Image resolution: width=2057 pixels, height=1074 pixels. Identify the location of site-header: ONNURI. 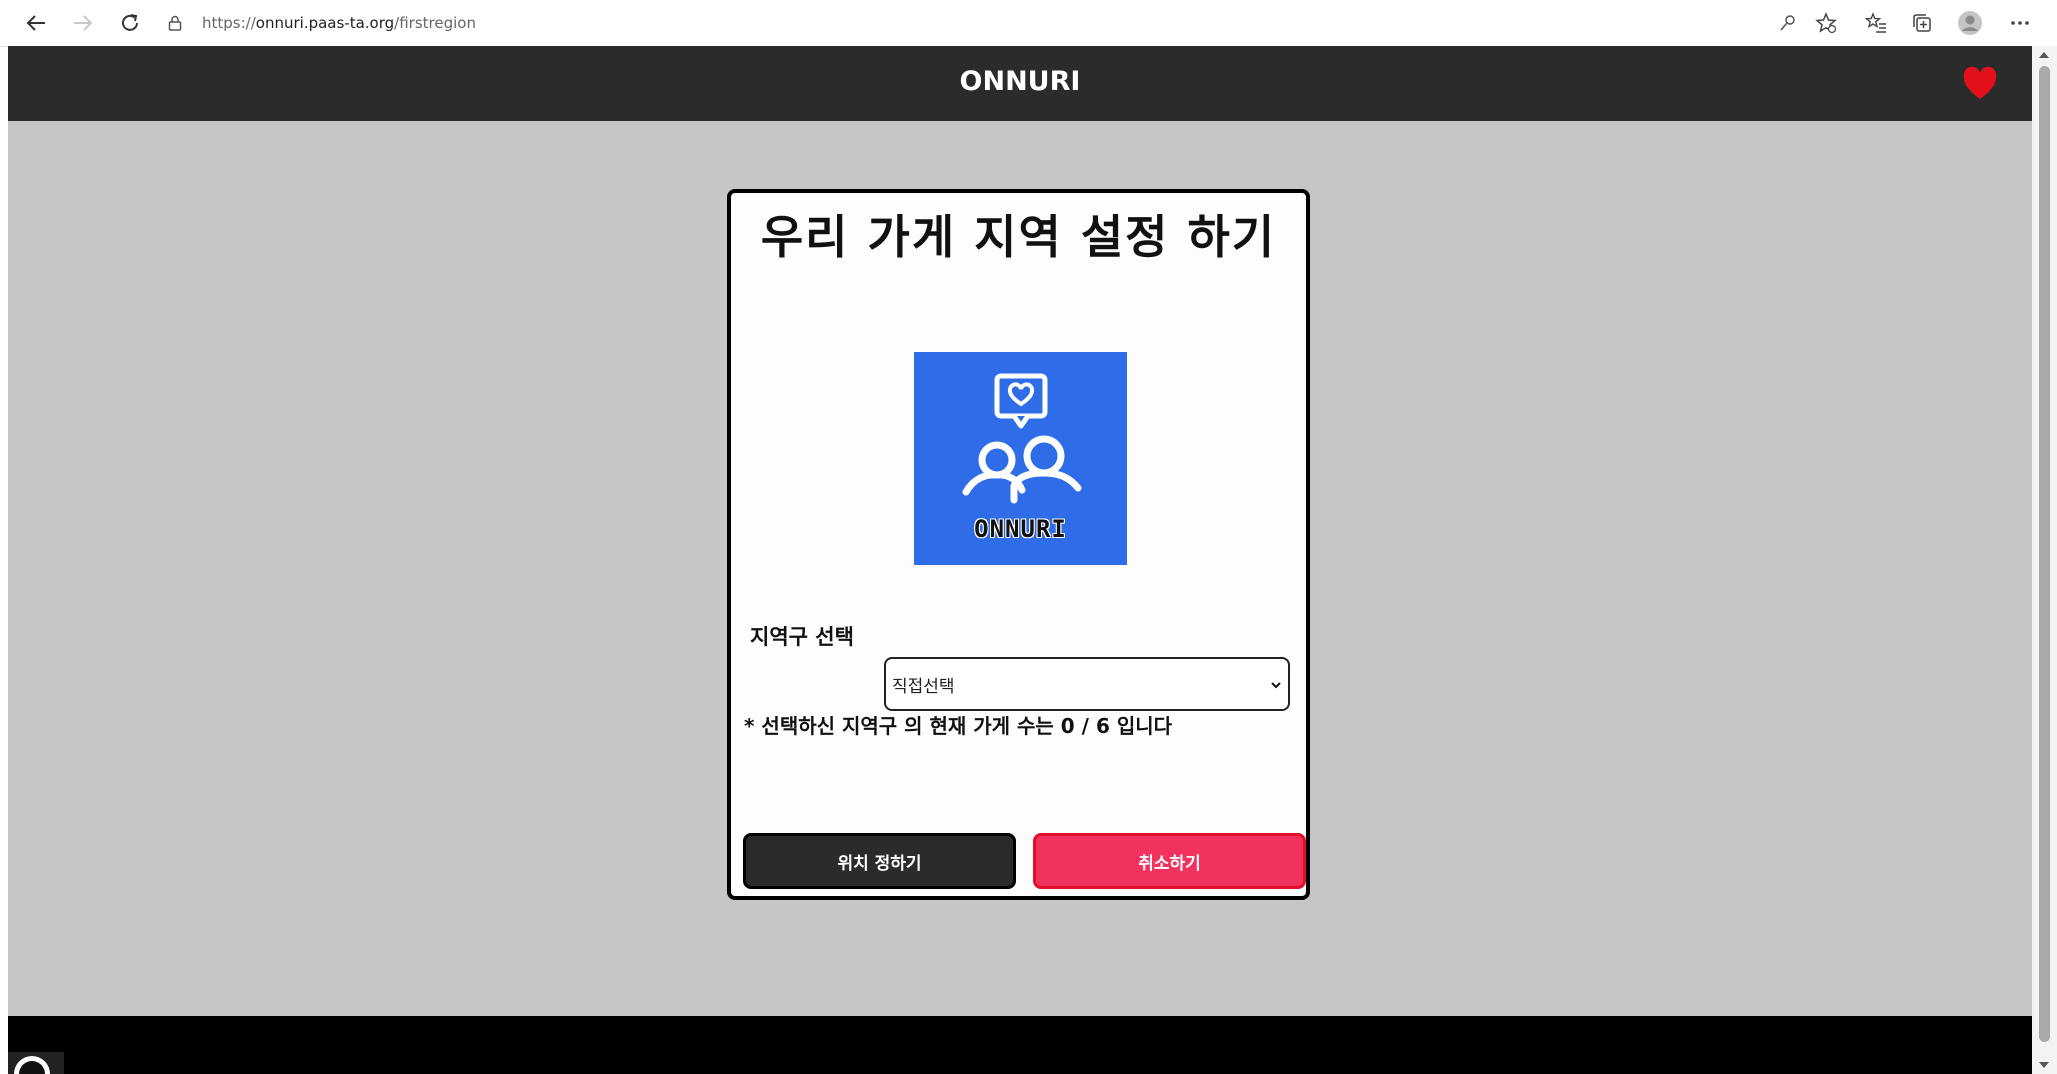
(1020, 83).